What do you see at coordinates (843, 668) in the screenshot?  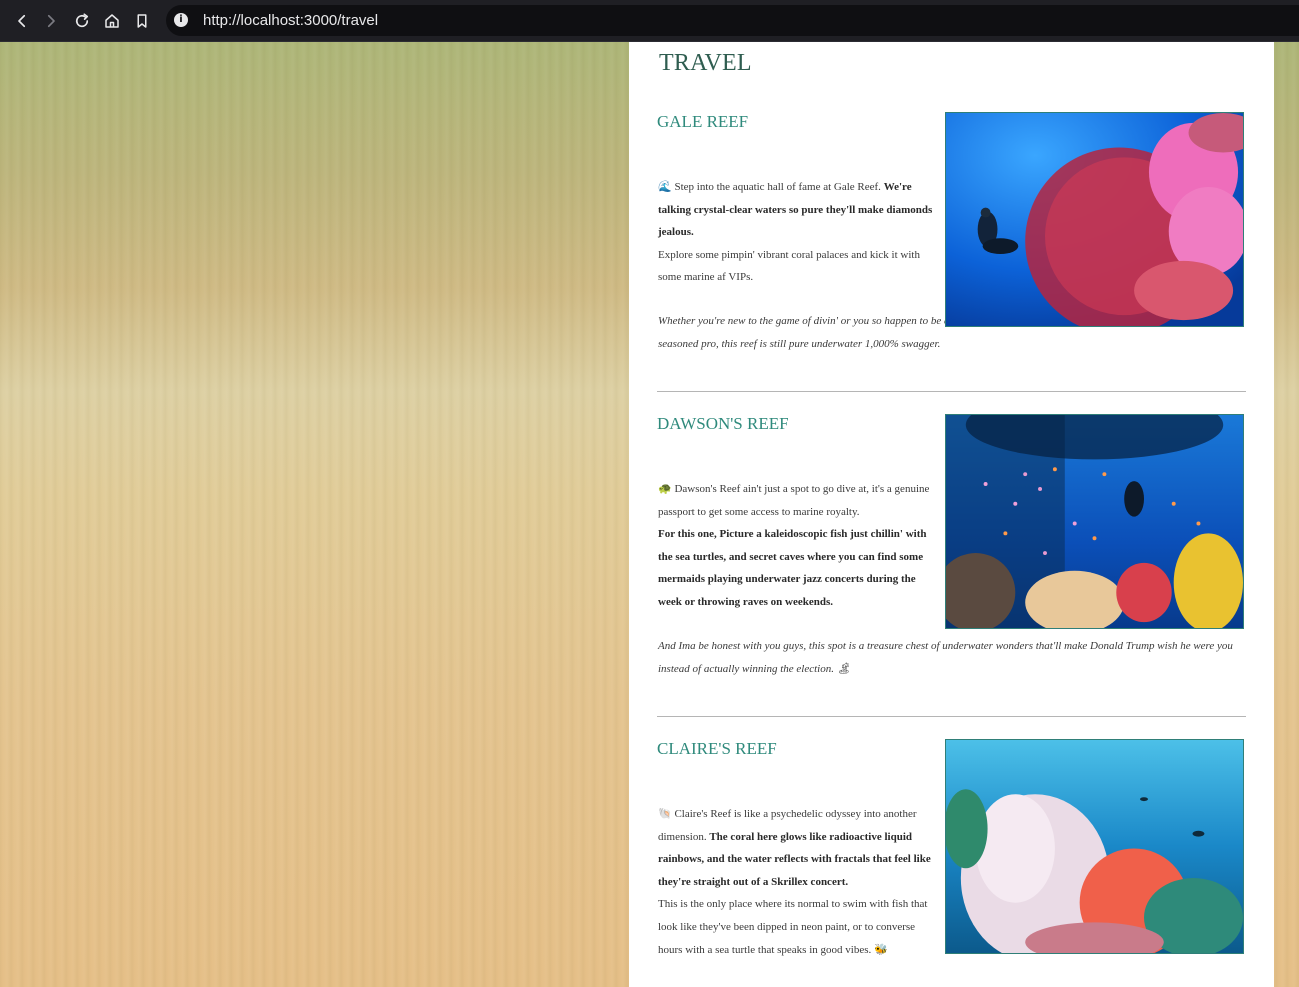 I see `island-icon: 🏝` at bounding box center [843, 668].